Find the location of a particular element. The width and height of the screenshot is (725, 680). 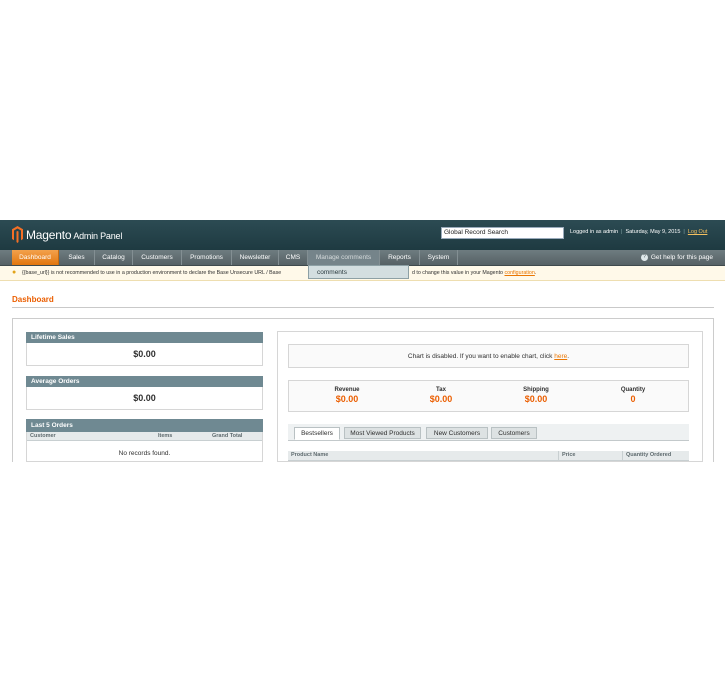

average-orders-value: $0.00 is located at coordinates (144, 398).